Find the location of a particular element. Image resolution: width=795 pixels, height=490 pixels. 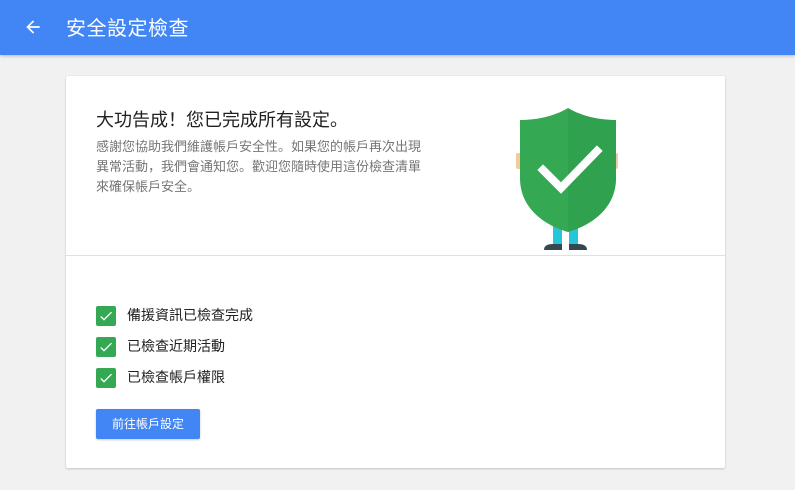

checklist-label: 已檢查近期活動 is located at coordinates (176, 347).